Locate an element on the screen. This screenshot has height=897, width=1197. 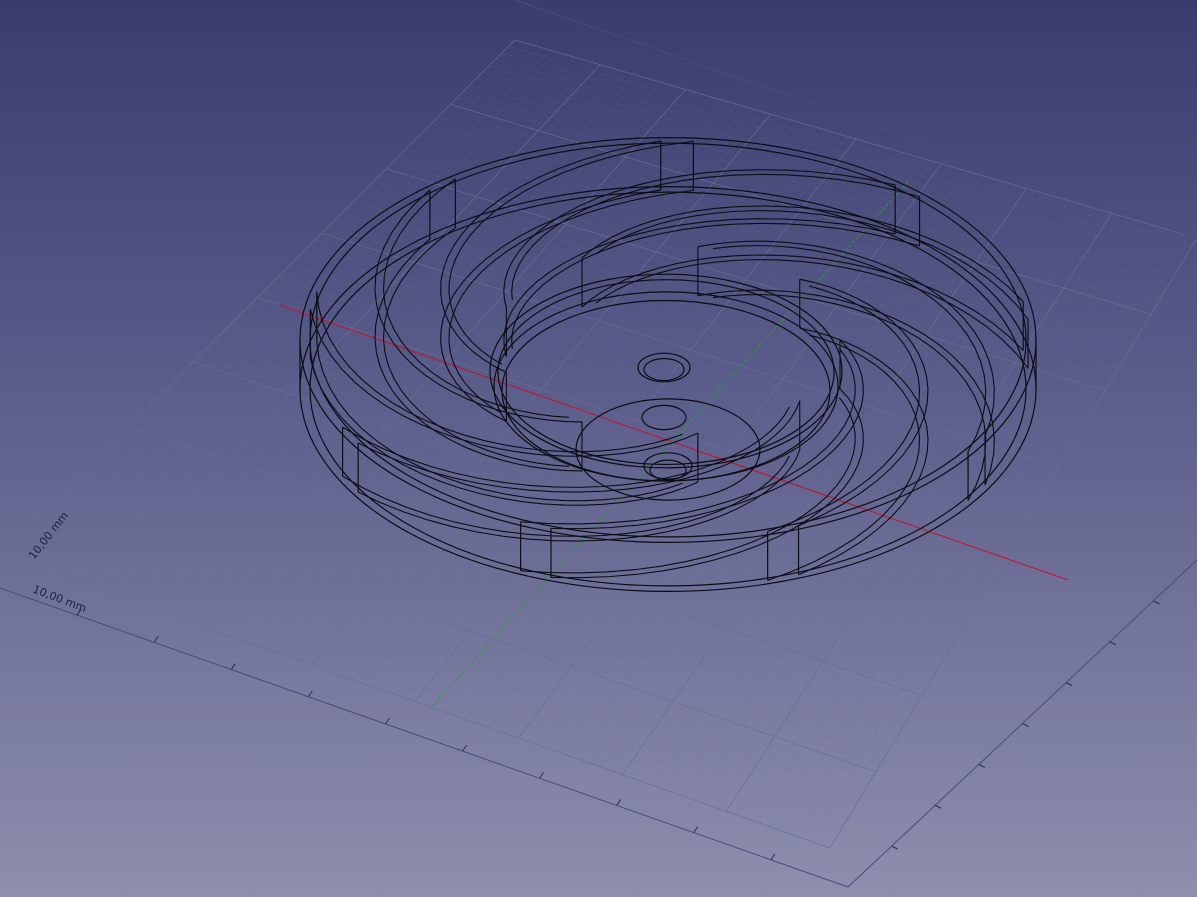
blade is located at coordinates (805, 287).